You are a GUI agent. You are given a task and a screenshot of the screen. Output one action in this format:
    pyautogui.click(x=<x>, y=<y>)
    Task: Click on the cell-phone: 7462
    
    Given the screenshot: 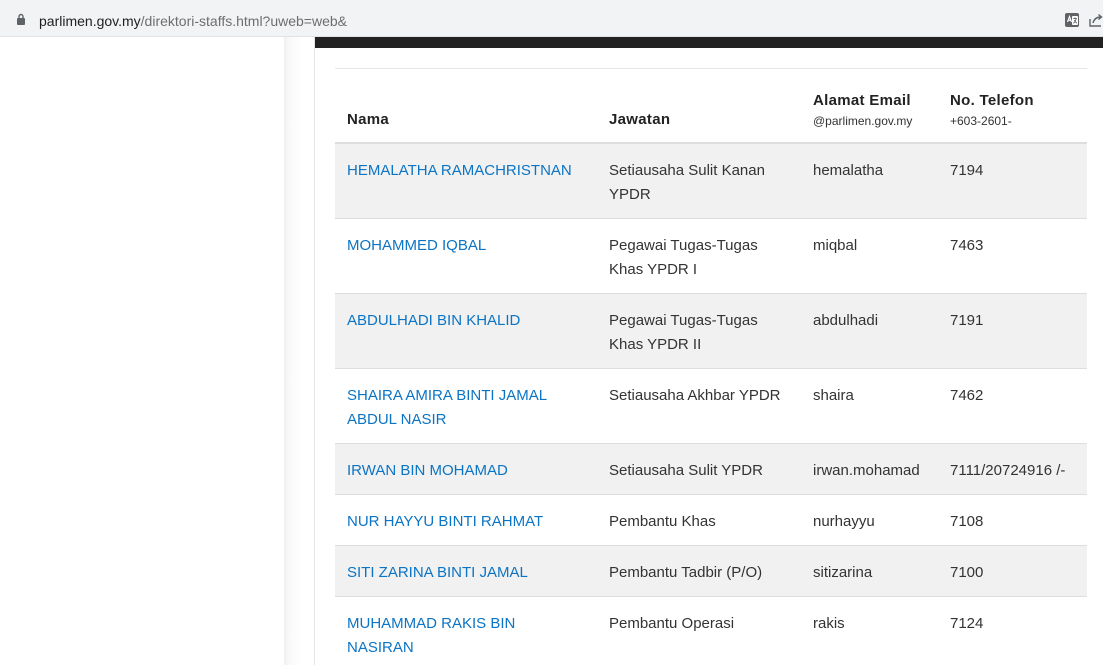 What is the action you would take?
    pyautogui.click(x=1012, y=406)
    